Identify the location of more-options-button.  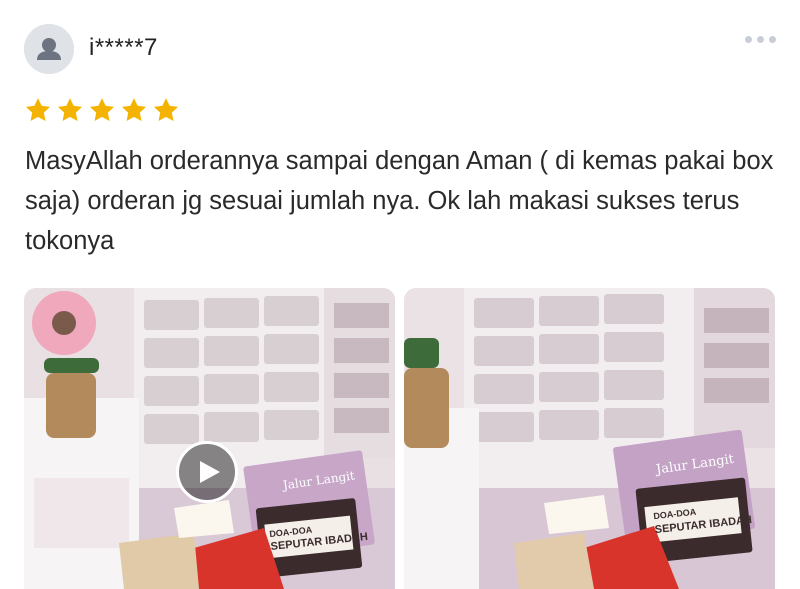
(758, 39).